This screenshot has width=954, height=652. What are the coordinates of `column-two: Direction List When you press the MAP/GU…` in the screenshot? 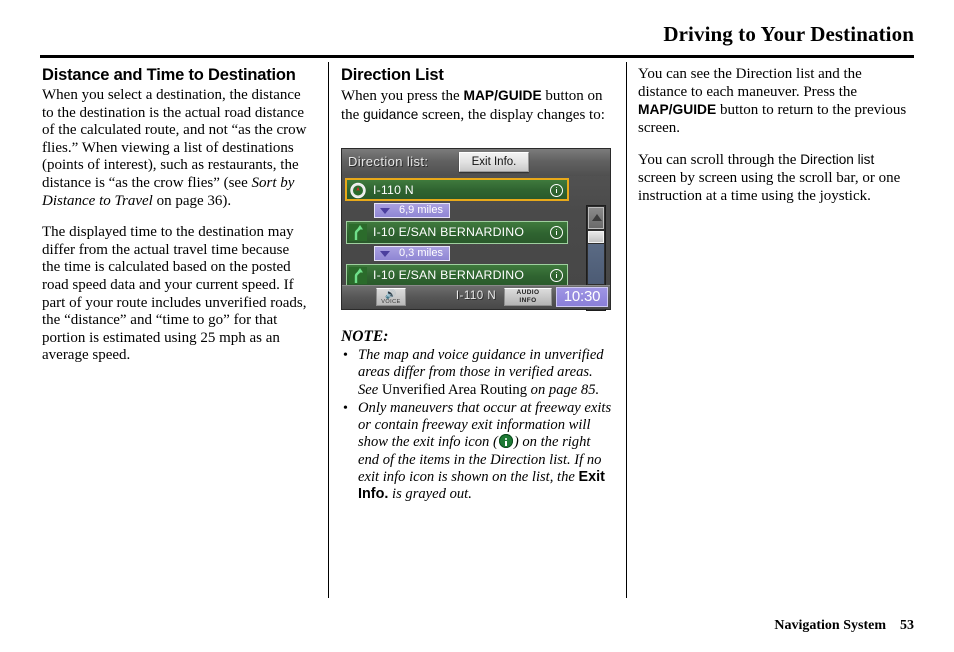 It's located at (476, 95).